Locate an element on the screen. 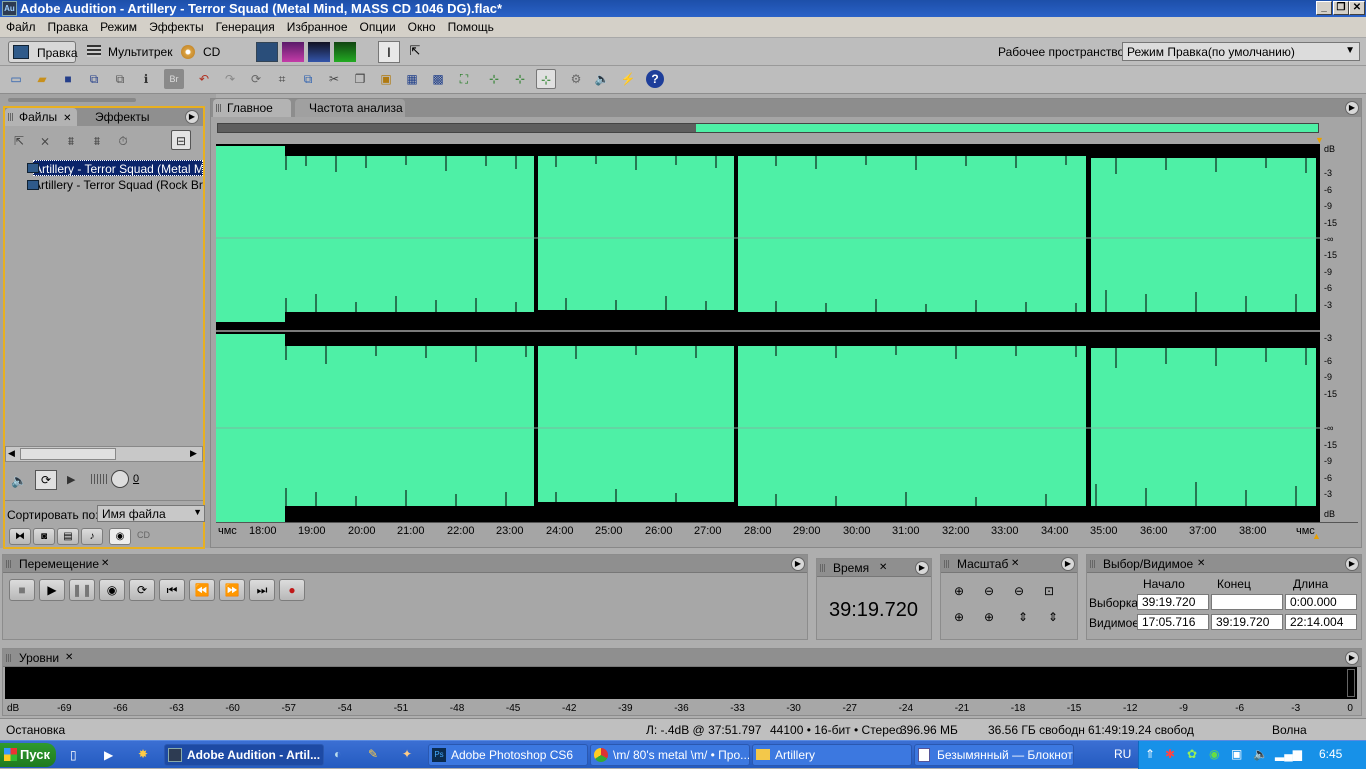 The image size is (1366, 769). rewind-button: ⏪ is located at coordinates (202, 590).